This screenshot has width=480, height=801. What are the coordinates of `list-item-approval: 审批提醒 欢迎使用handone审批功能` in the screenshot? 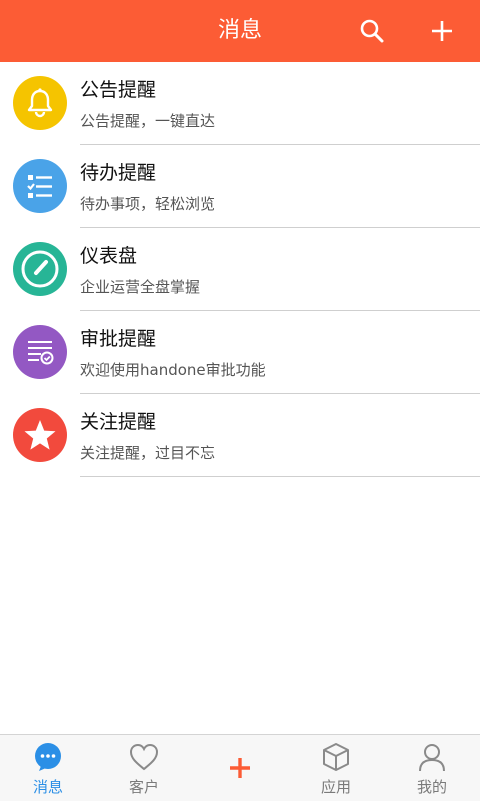 It's located at (240, 352).